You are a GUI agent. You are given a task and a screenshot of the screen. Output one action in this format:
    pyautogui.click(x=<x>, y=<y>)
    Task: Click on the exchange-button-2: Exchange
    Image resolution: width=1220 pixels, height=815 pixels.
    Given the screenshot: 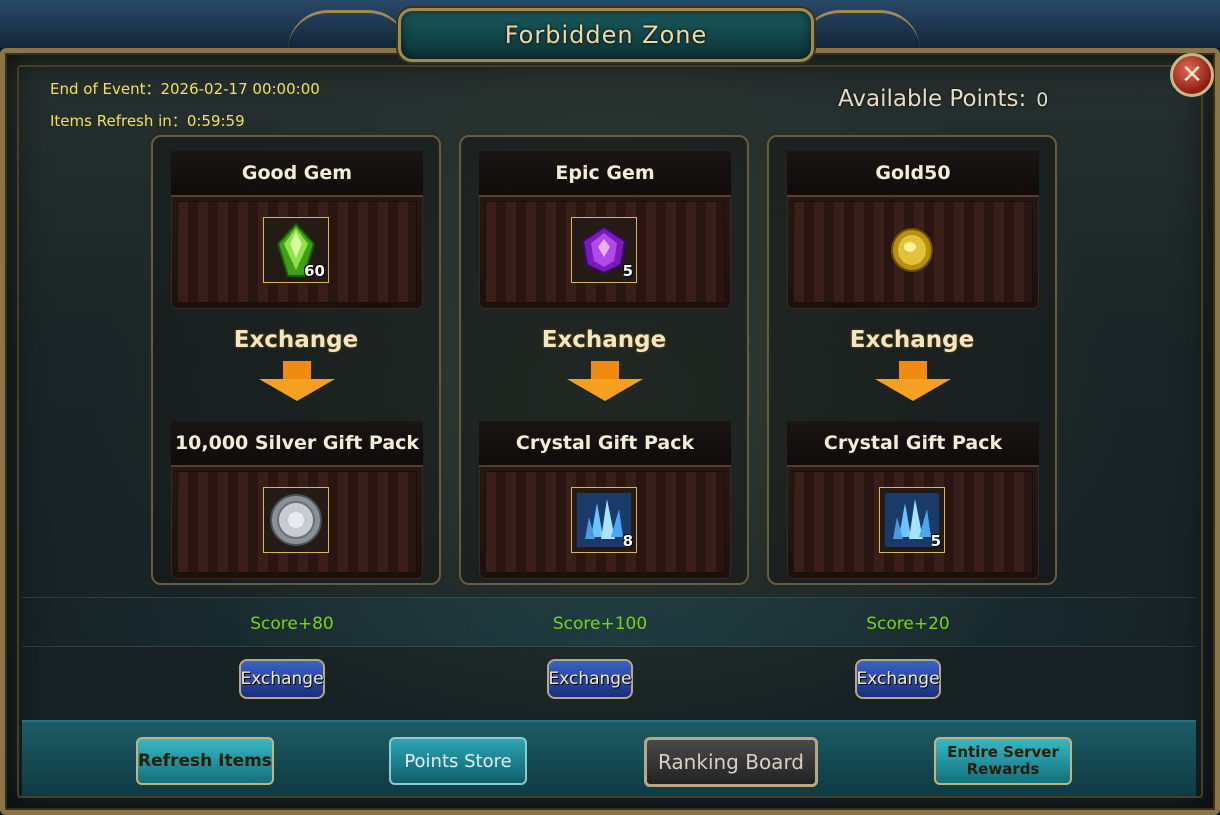 What is the action you would take?
    pyautogui.click(x=590, y=679)
    